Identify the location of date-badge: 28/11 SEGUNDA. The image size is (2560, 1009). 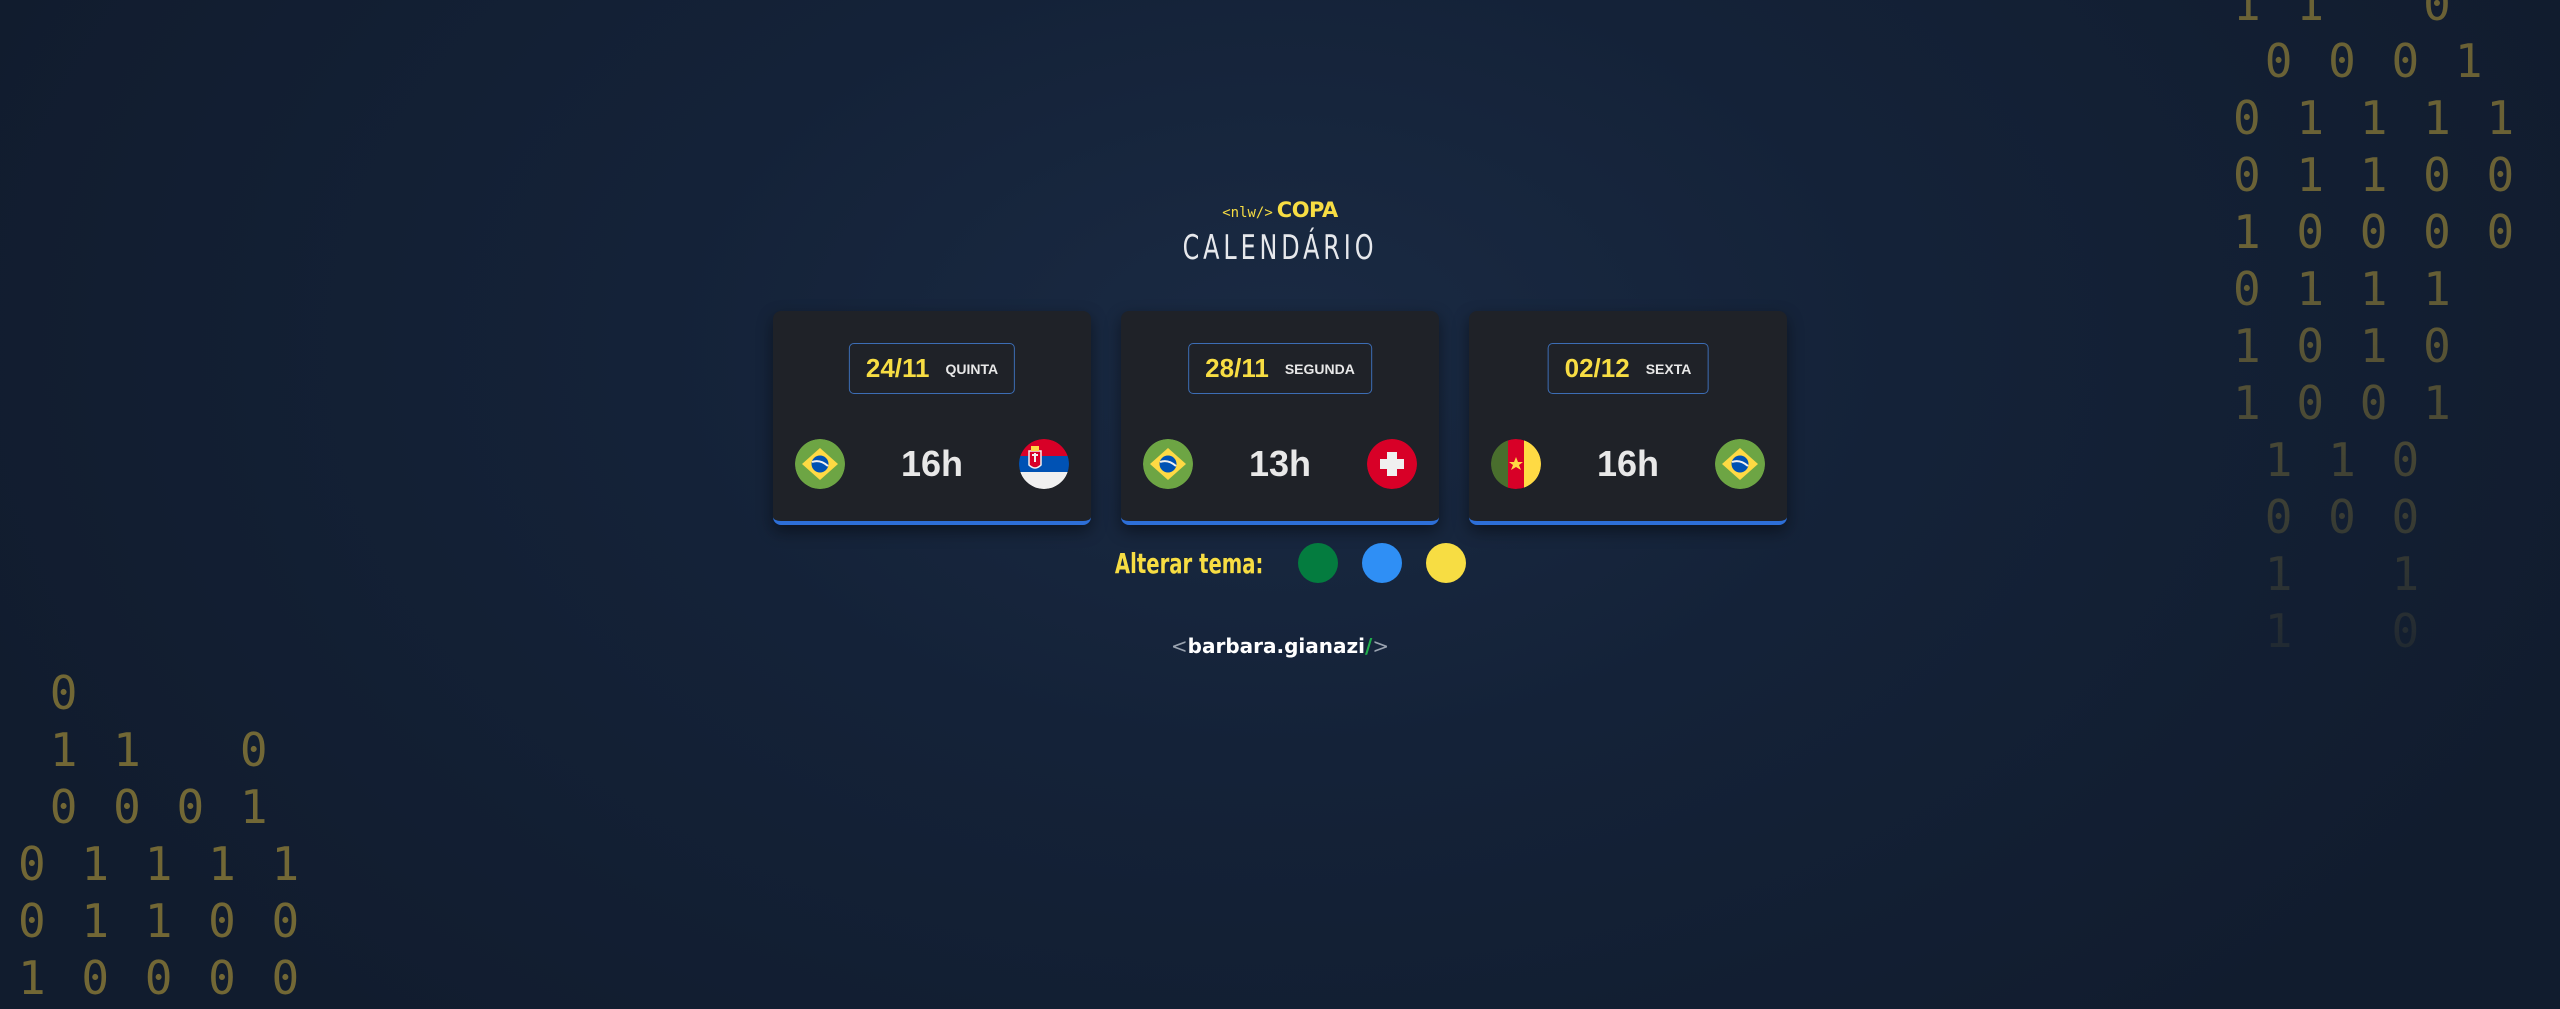
(1280, 368).